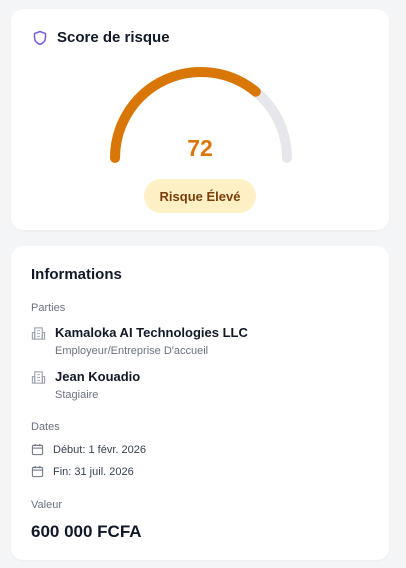 This screenshot has height=568, width=406. Describe the element at coordinates (93, 471) in the screenshot. I see `end-date-text: Fin: 31 juil. 2026` at that location.